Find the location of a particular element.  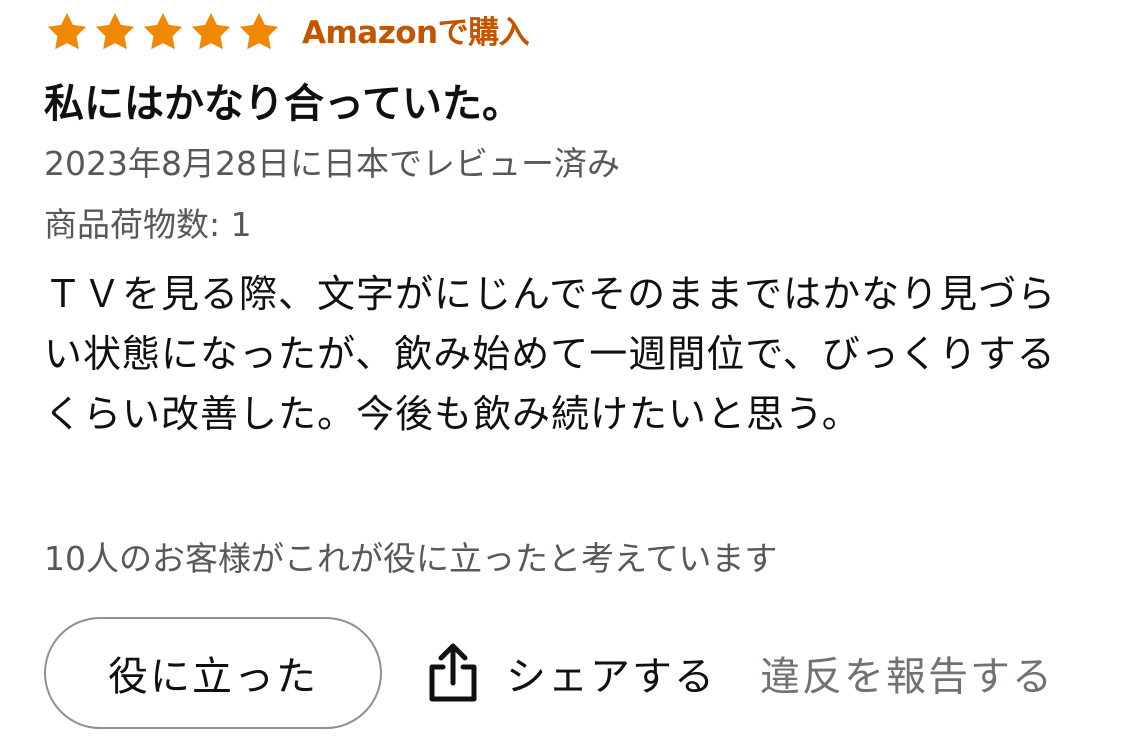

helpful-count: 10人のお客様がこれが役に立ったと考えています is located at coordinates (411, 558).